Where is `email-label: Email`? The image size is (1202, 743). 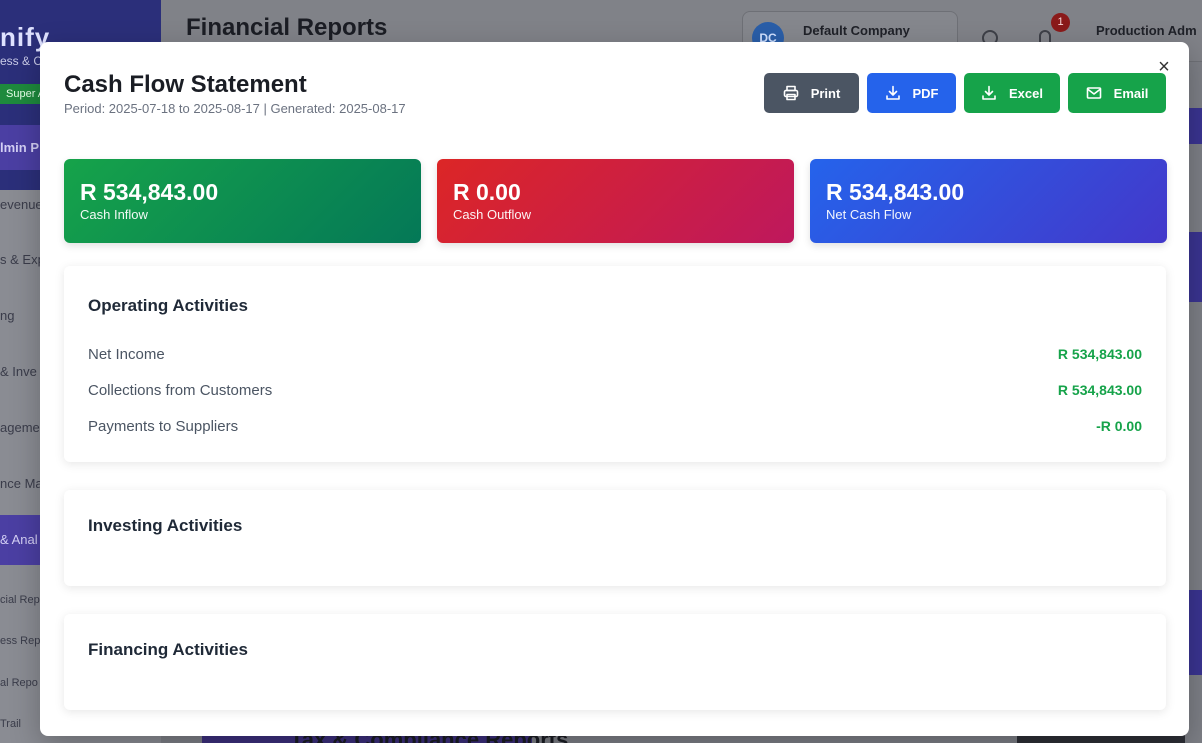 email-label: Email is located at coordinates (1131, 93).